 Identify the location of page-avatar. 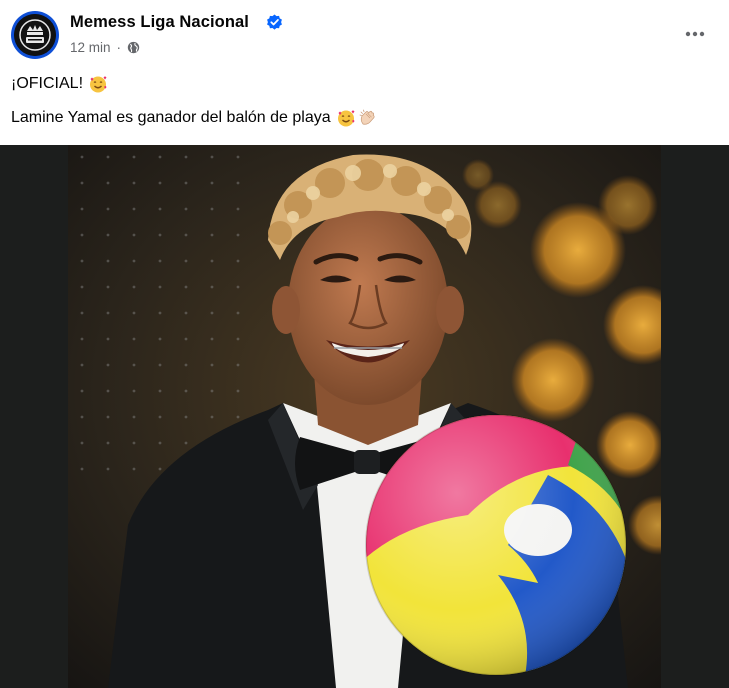
(35, 35).